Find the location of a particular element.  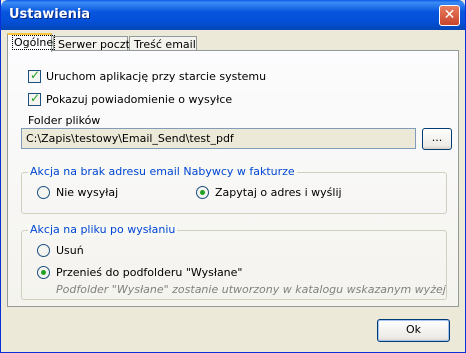

title-bar: Ustawienia ✕ is located at coordinates (233, 15).